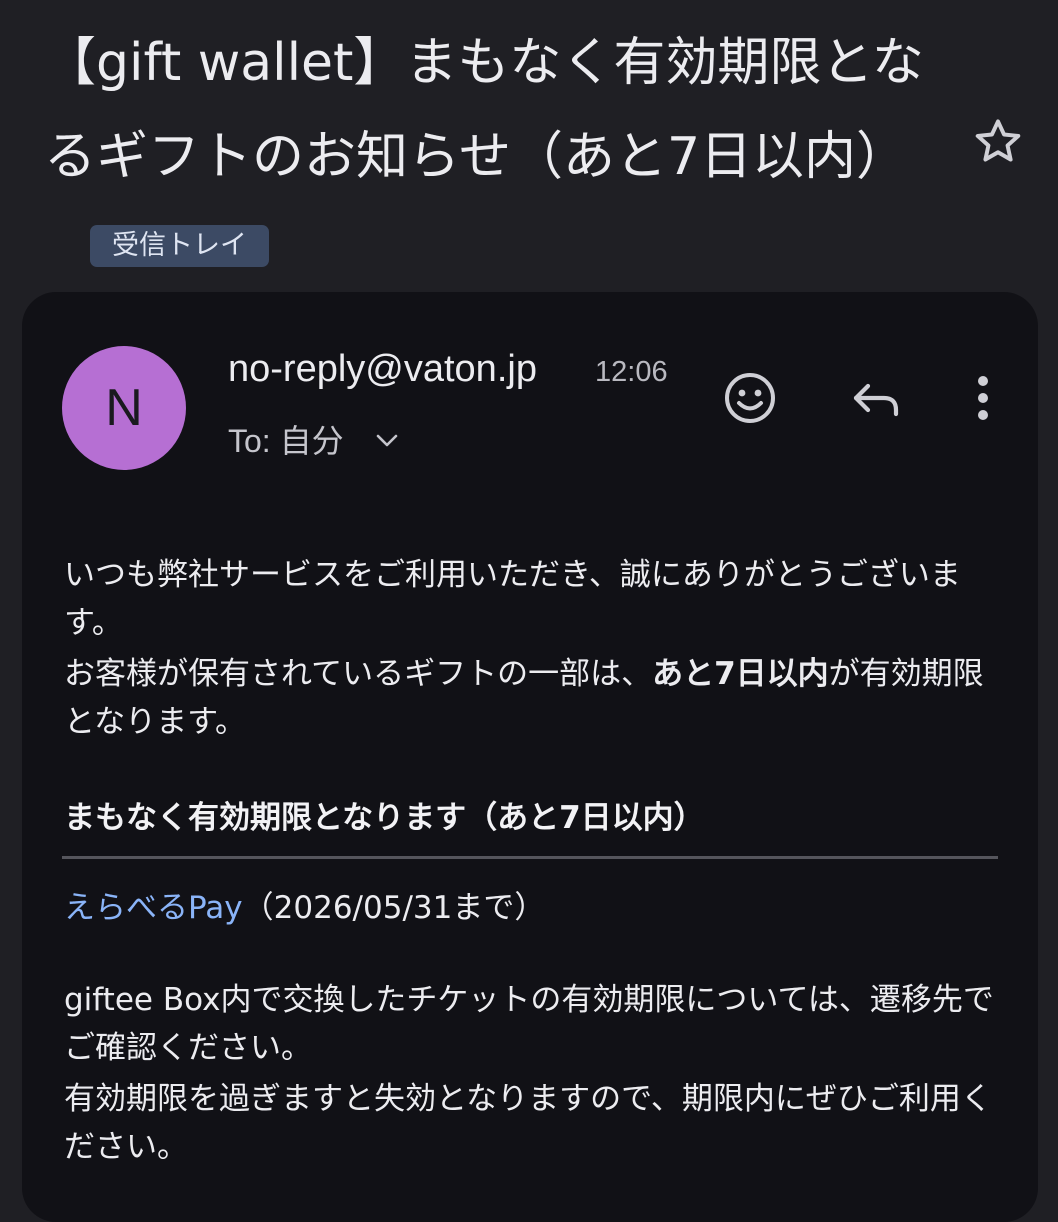  What do you see at coordinates (876, 398) in the screenshot?
I see `reply-icon` at bounding box center [876, 398].